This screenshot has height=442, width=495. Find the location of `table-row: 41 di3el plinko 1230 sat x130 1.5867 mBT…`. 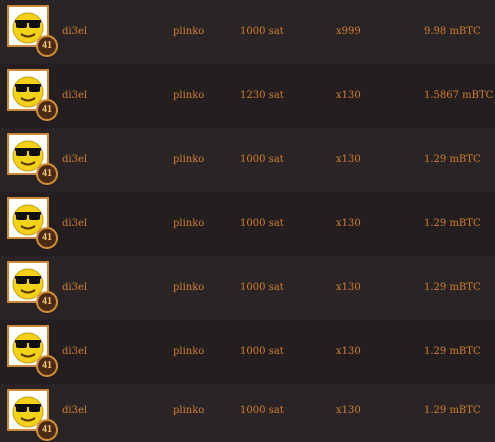

table-row: 41 di3el plinko 1230 sat x130 1.5867 mBT… is located at coordinates (247, 96).